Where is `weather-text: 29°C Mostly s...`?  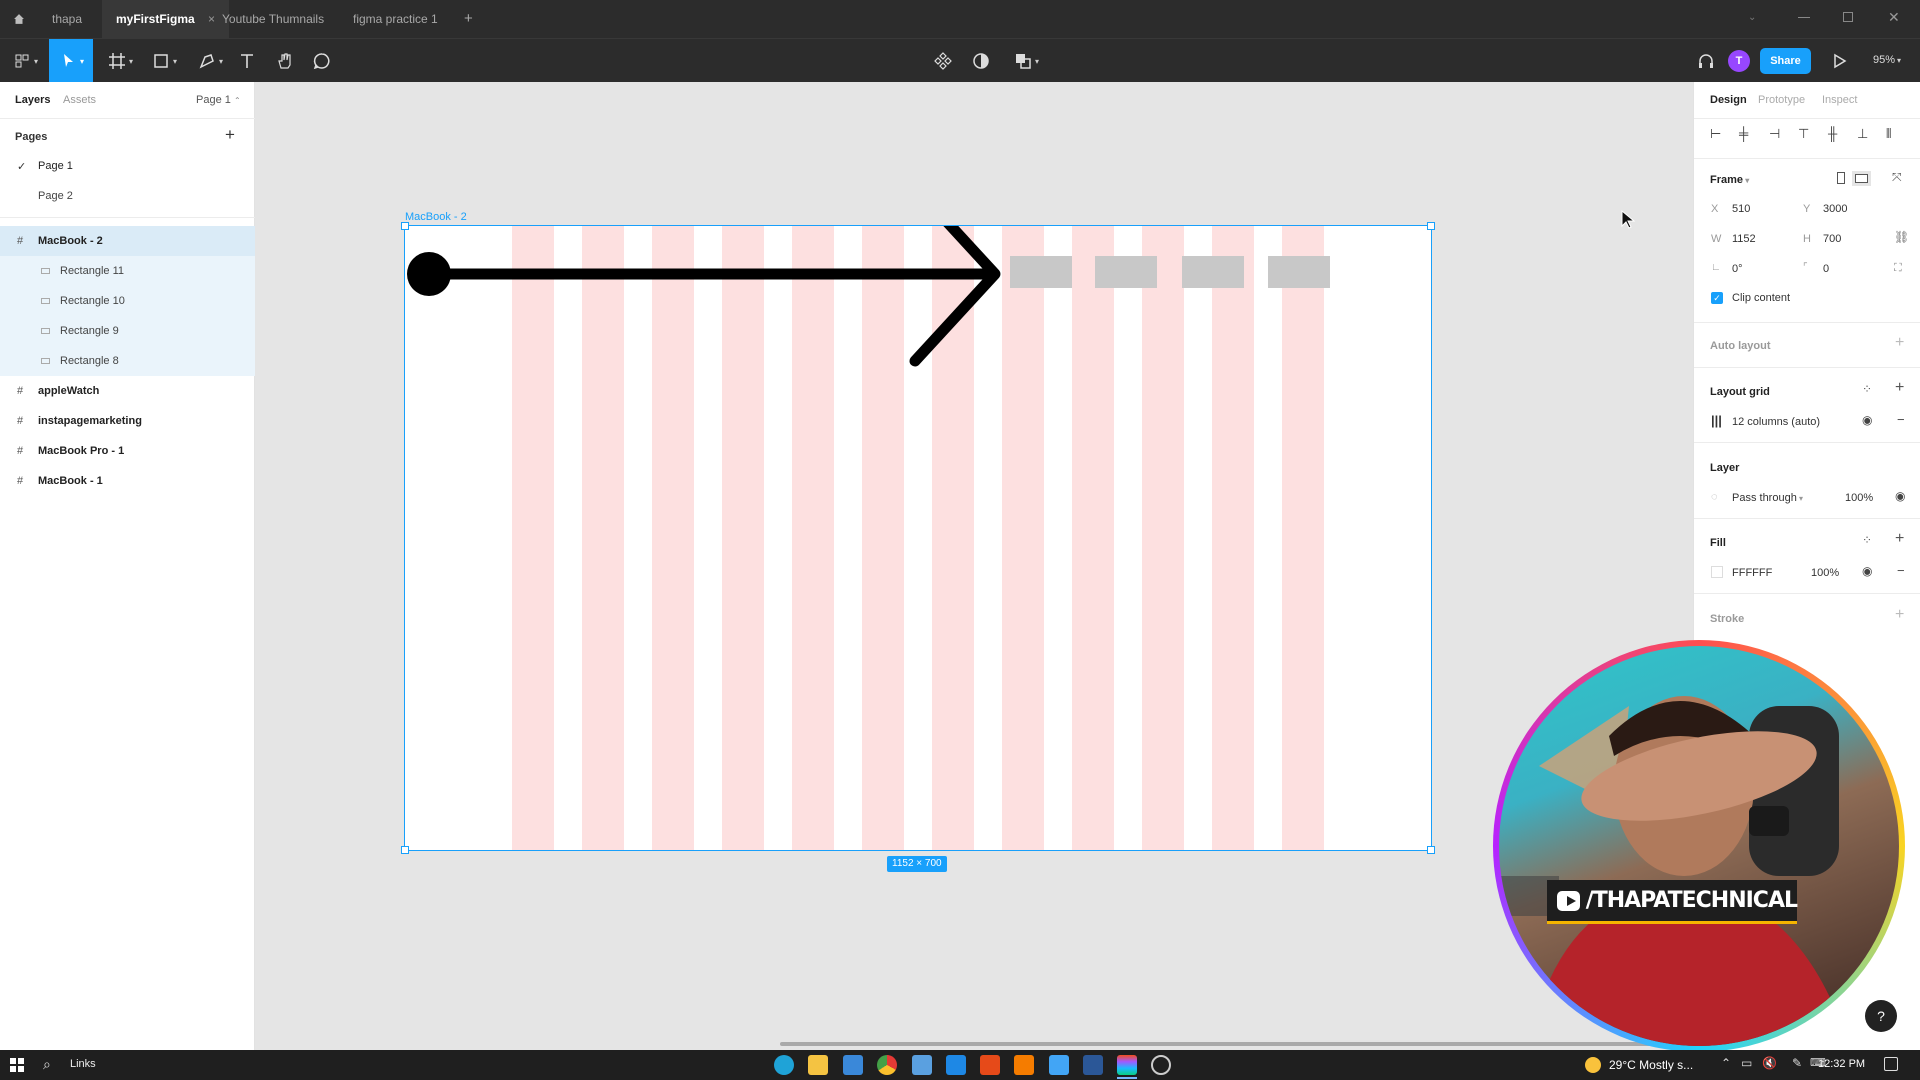
weather-text: 29°C Mostly s... is located at coordinates (1651, 1065).